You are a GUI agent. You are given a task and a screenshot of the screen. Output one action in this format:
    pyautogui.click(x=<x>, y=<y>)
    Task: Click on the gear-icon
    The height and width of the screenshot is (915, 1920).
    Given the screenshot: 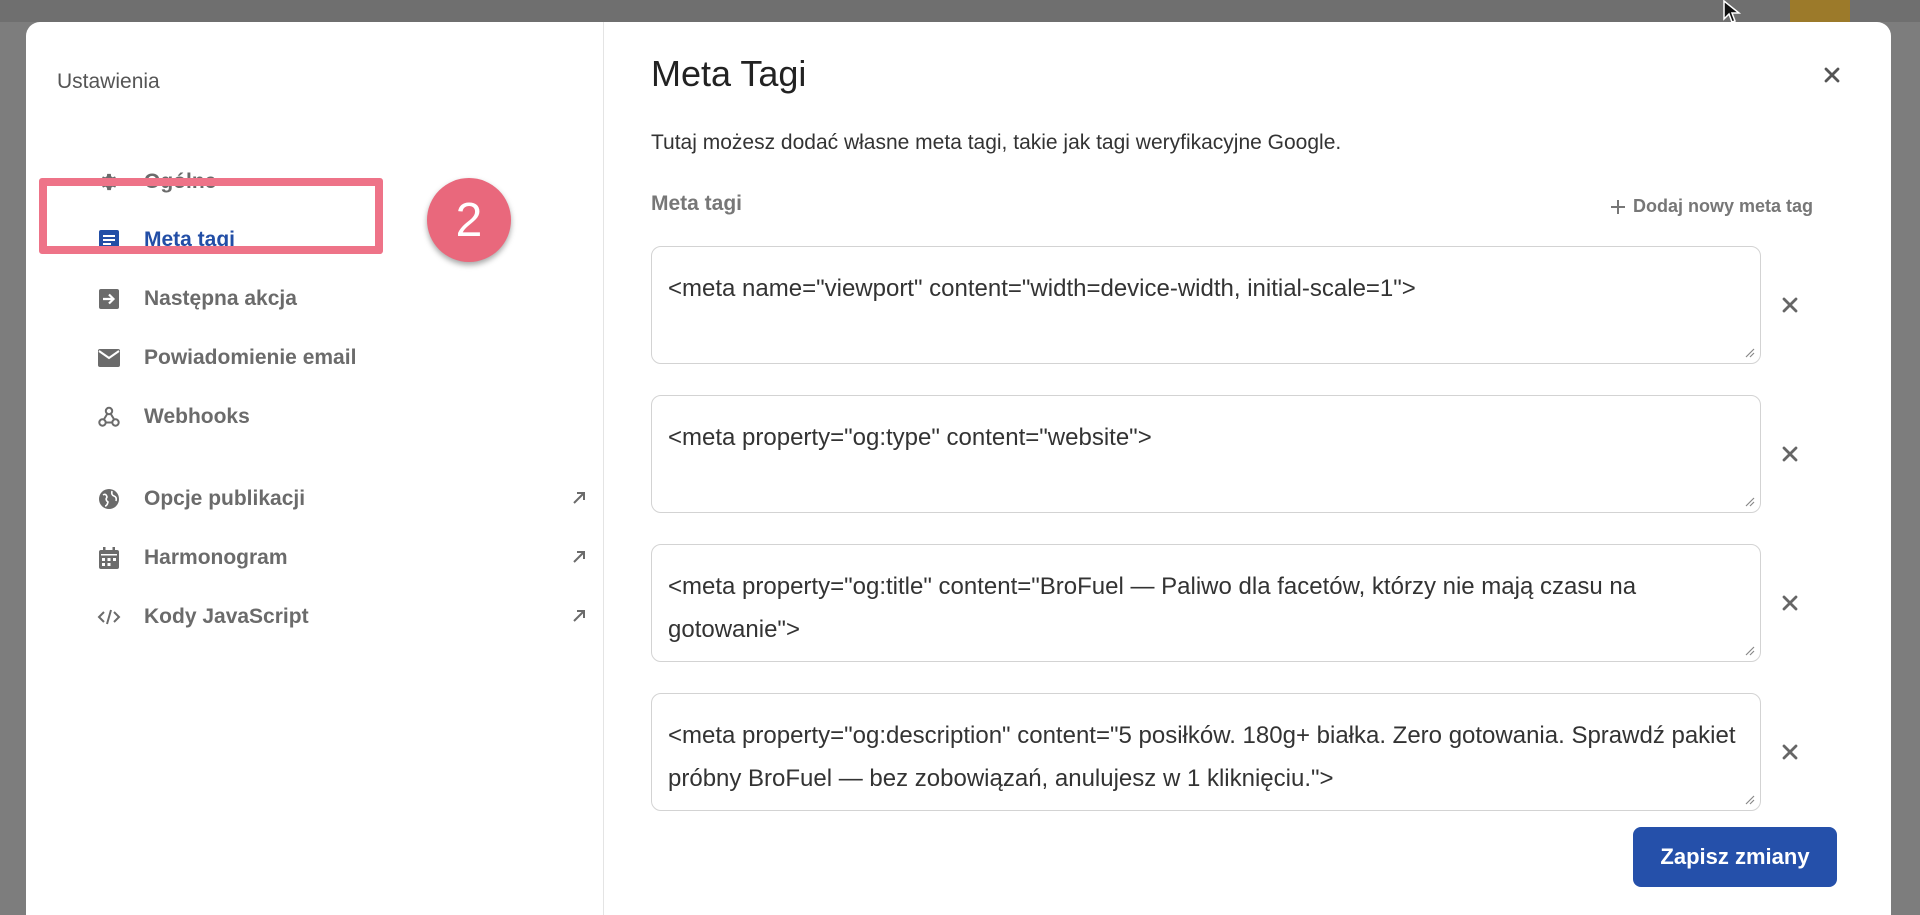 What is the action you would take?
    pyautogui.click(x=109, y=182)
    